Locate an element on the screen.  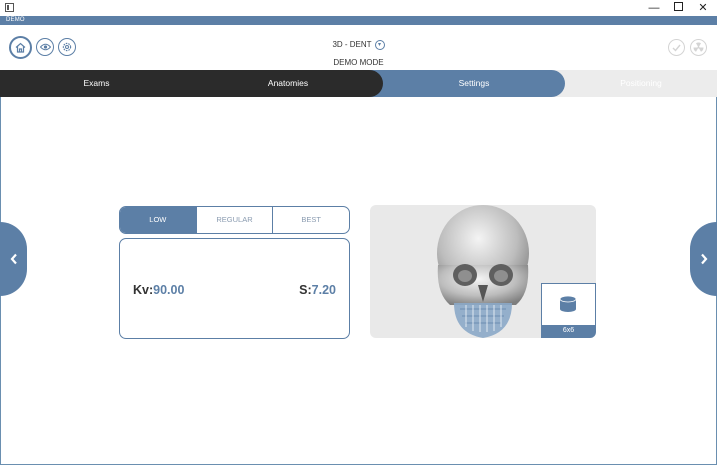
maximize-button is located at coordinates (678, 8).